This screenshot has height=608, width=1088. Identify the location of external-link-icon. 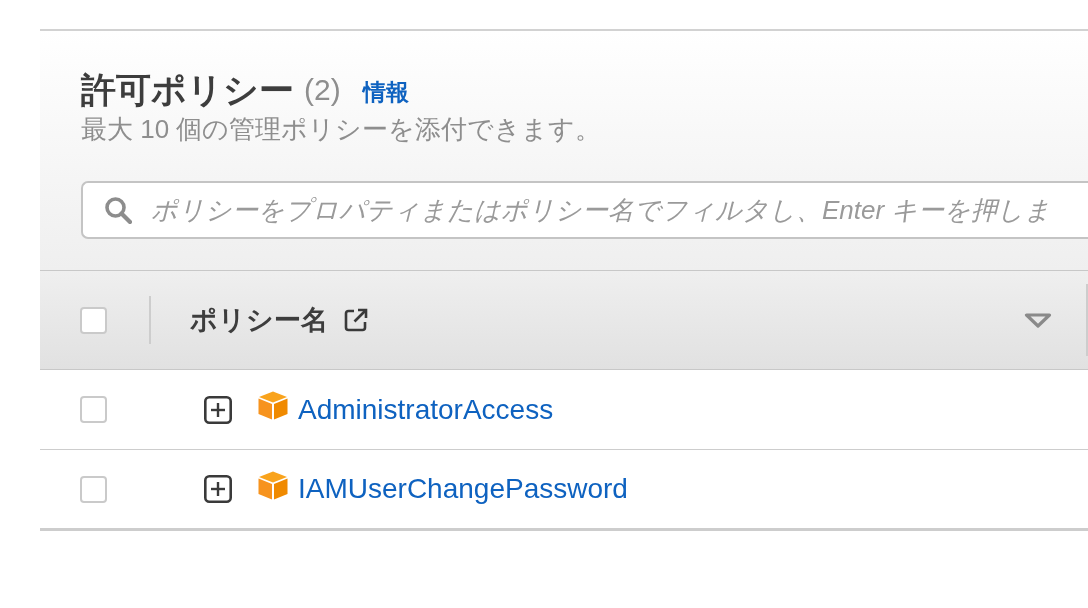
(356, 320).